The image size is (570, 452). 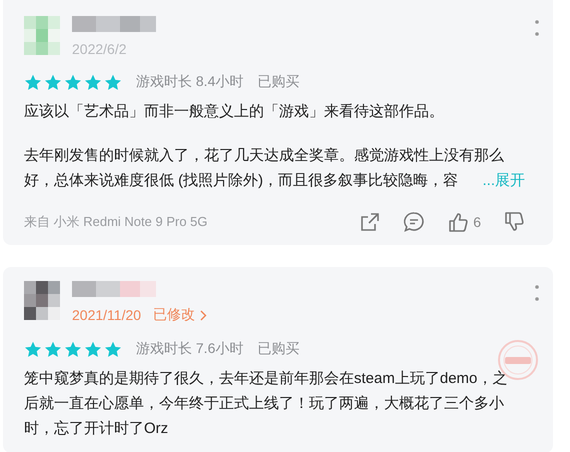 I want to click on comment-icon, so click(x=414, y=222).